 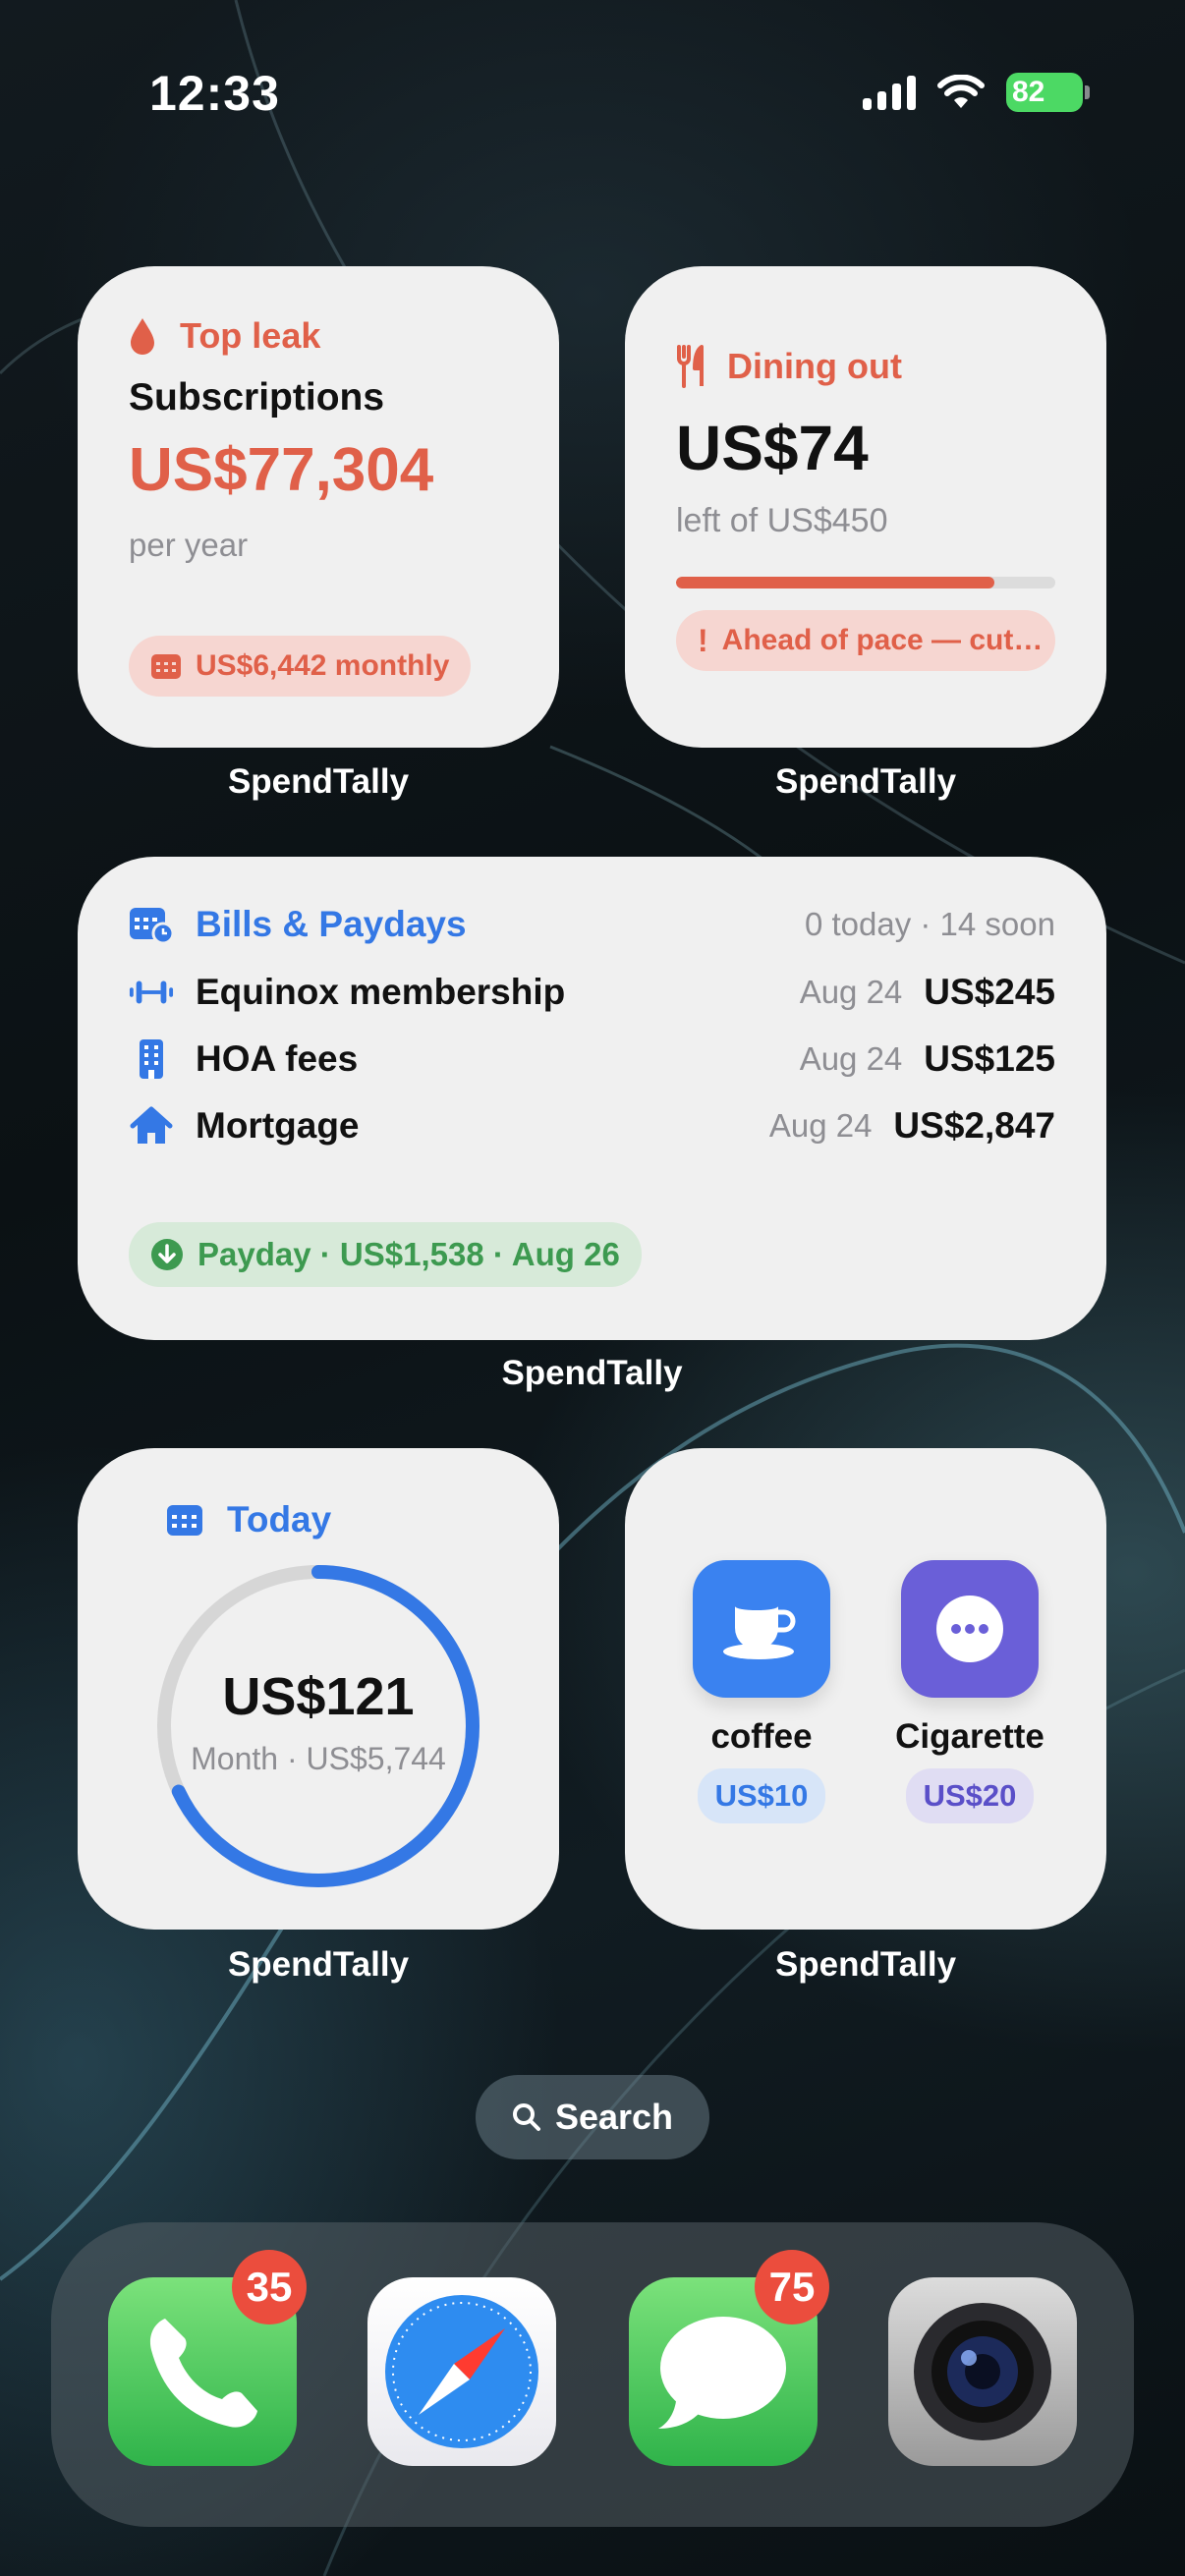 I want to click on bill-amount: US$245, so click(x=990, y=992).